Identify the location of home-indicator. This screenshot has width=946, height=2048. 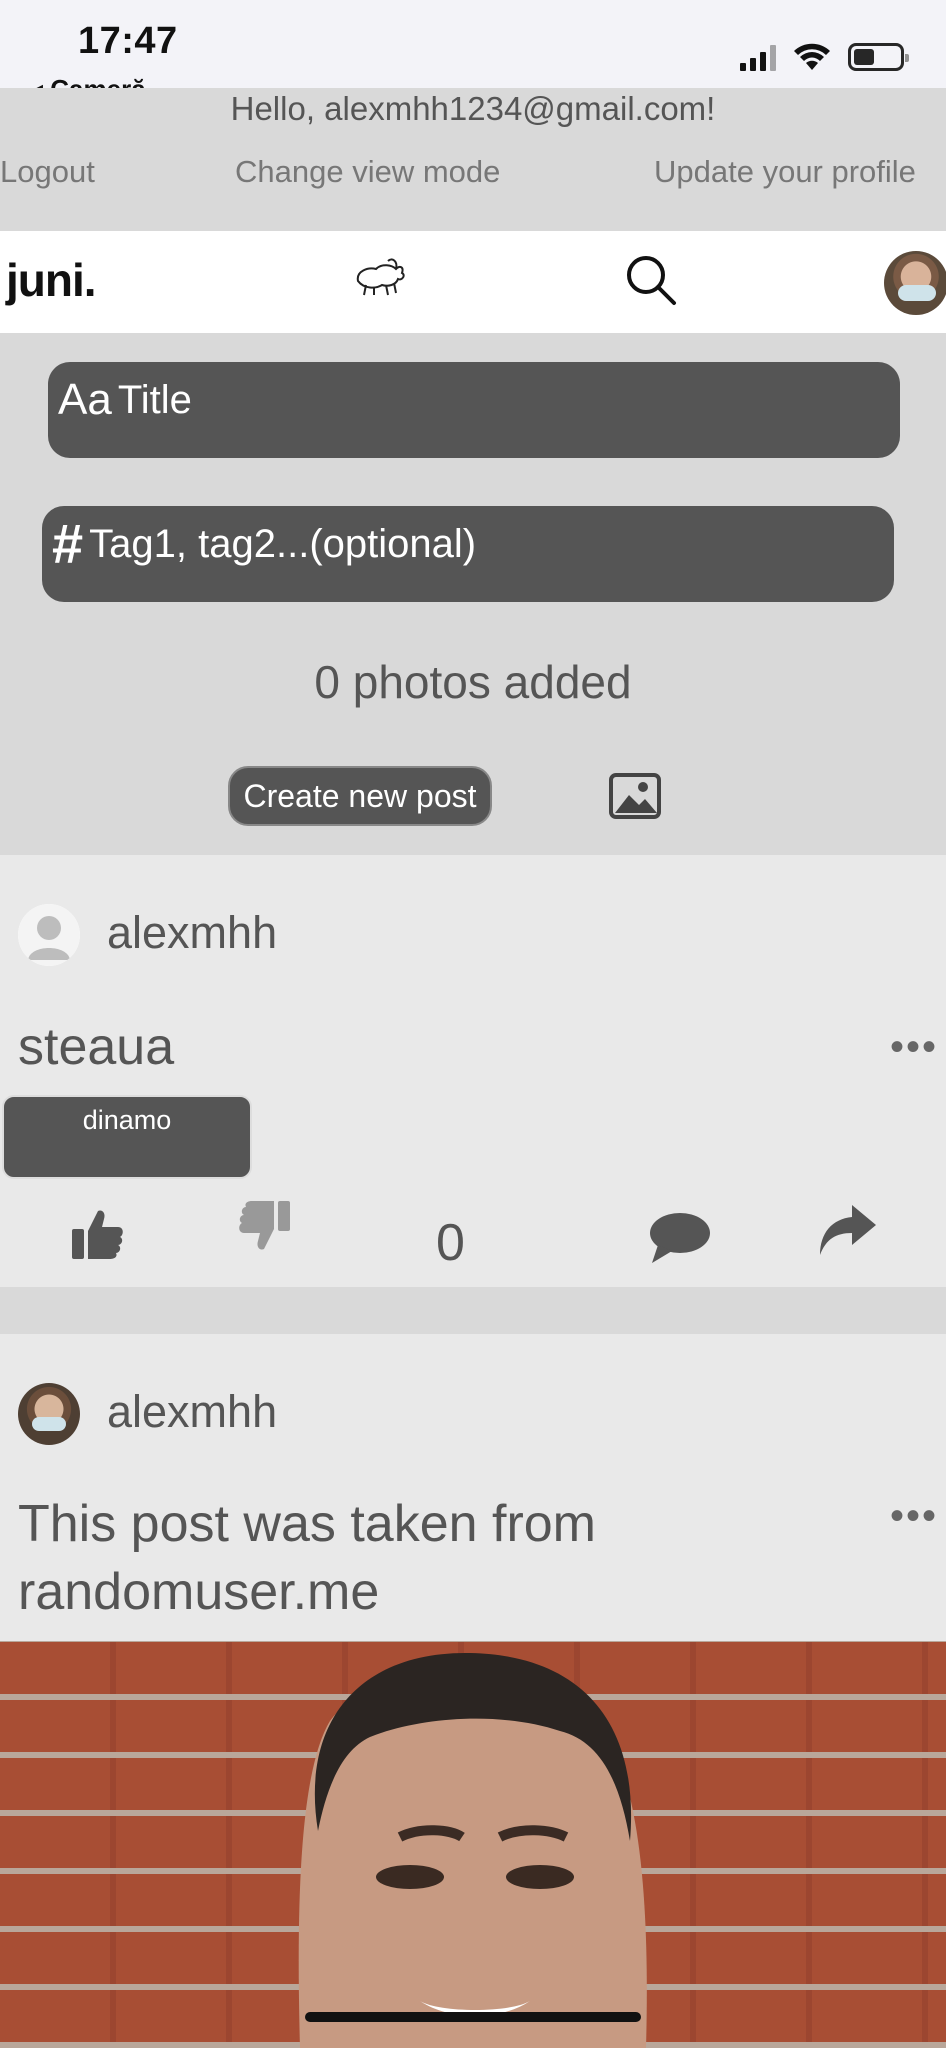
(473, 2017).